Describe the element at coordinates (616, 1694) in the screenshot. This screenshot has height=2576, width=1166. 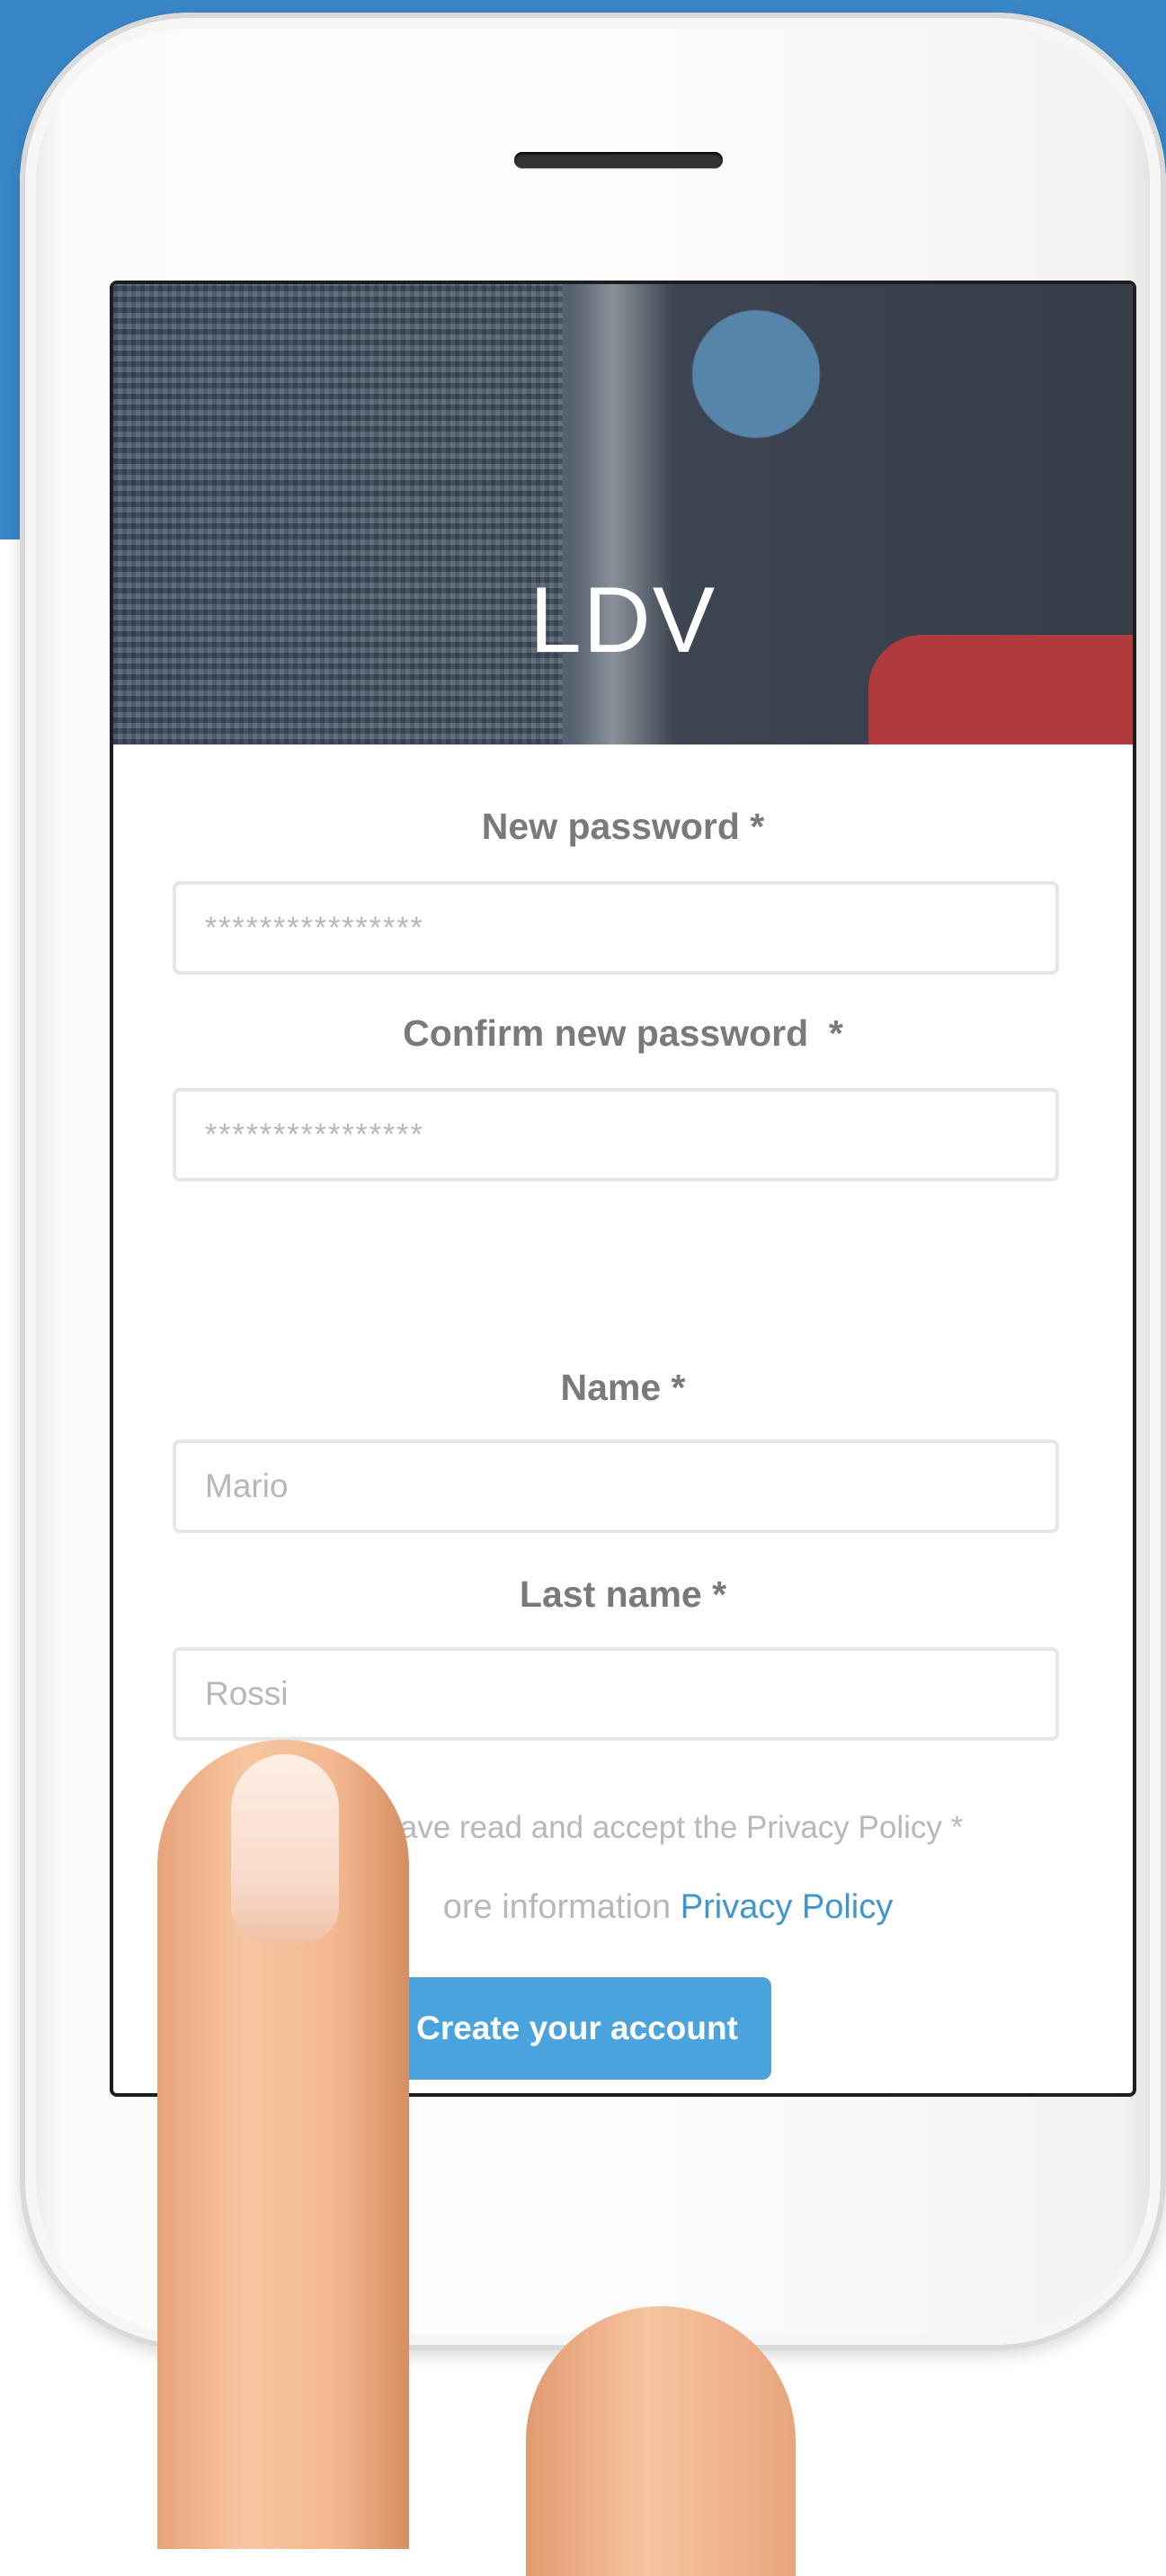
I see `last-name-input: Rossi` at that location.